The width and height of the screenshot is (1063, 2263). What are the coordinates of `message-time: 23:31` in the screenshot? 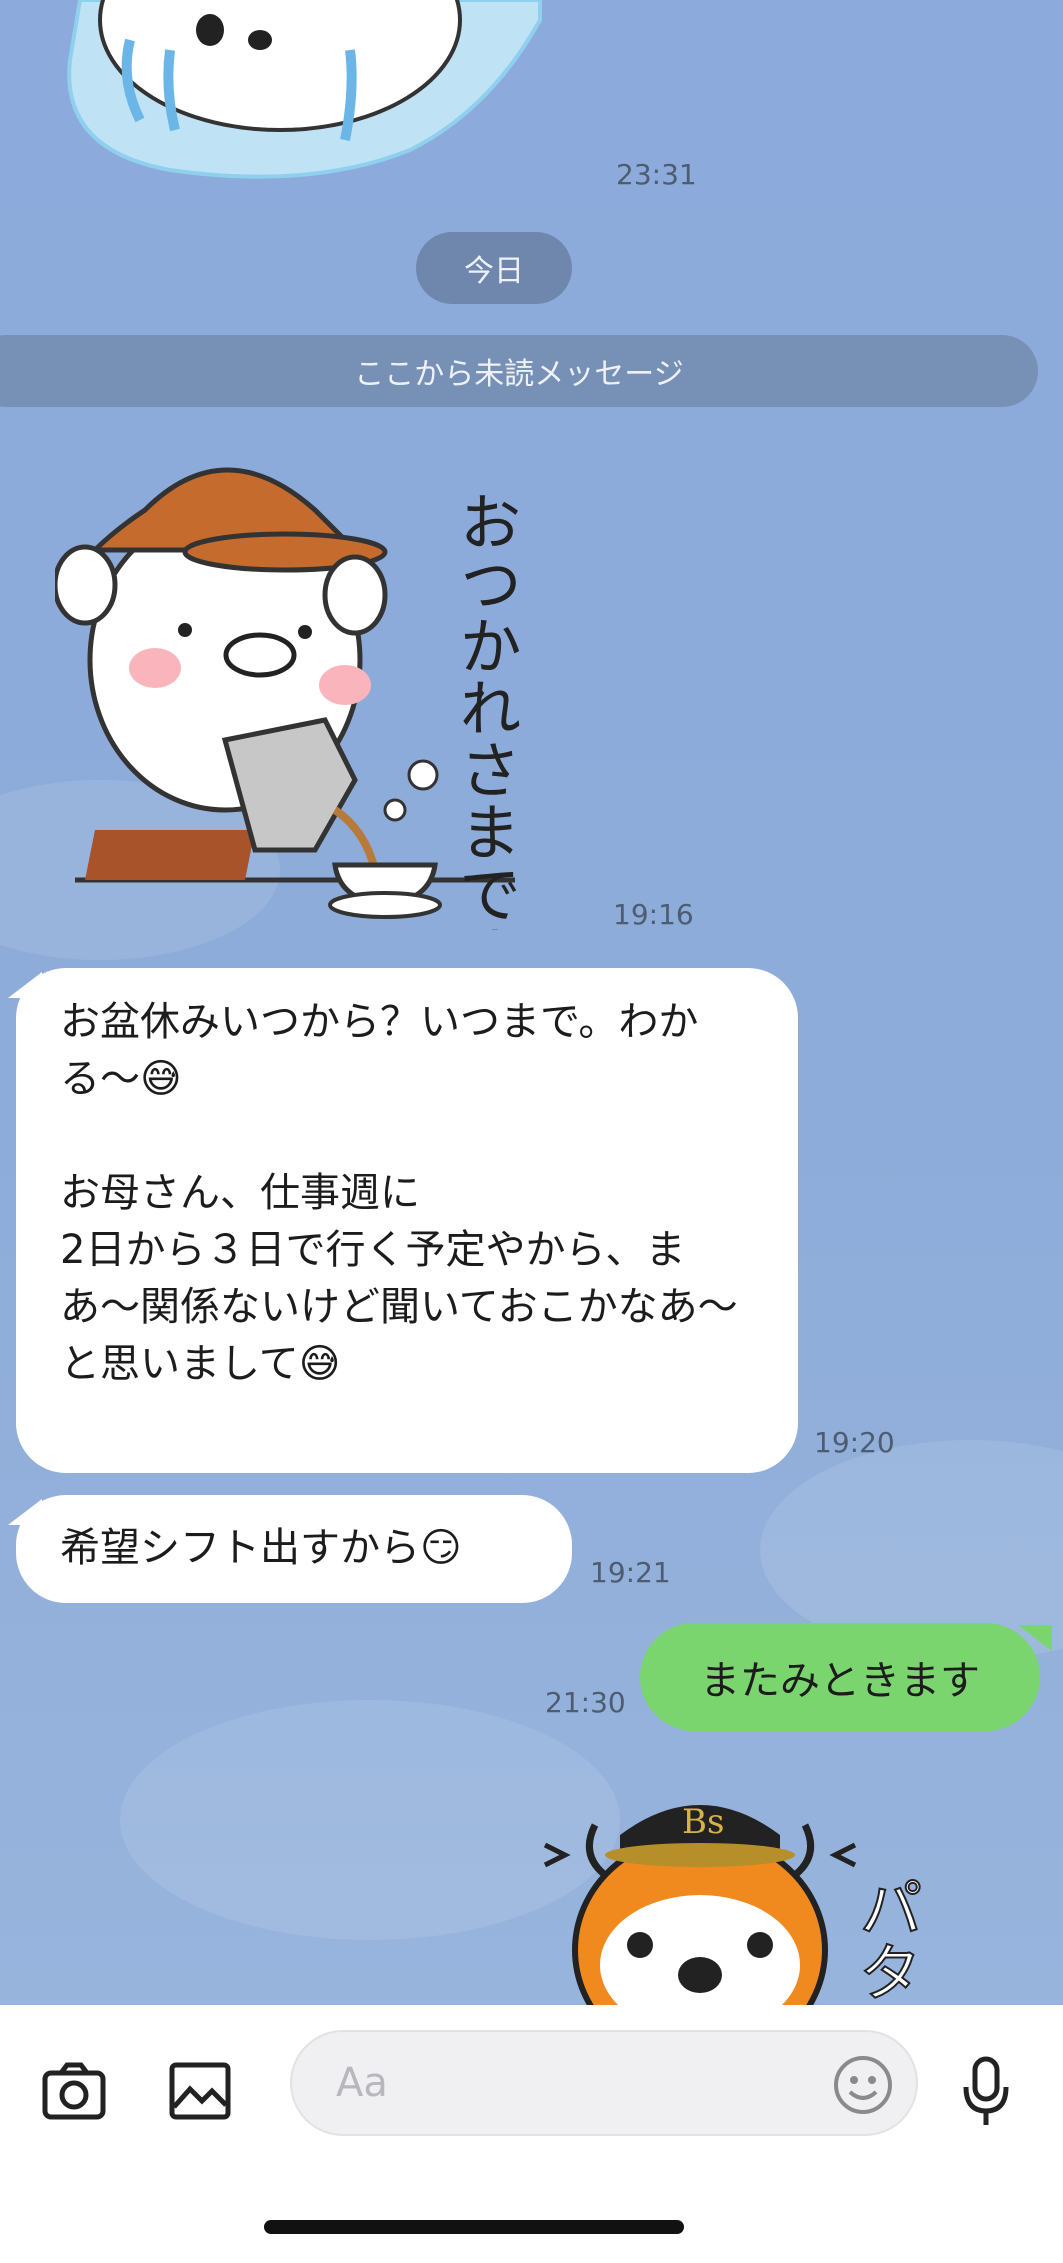 It's located at (656, 174).